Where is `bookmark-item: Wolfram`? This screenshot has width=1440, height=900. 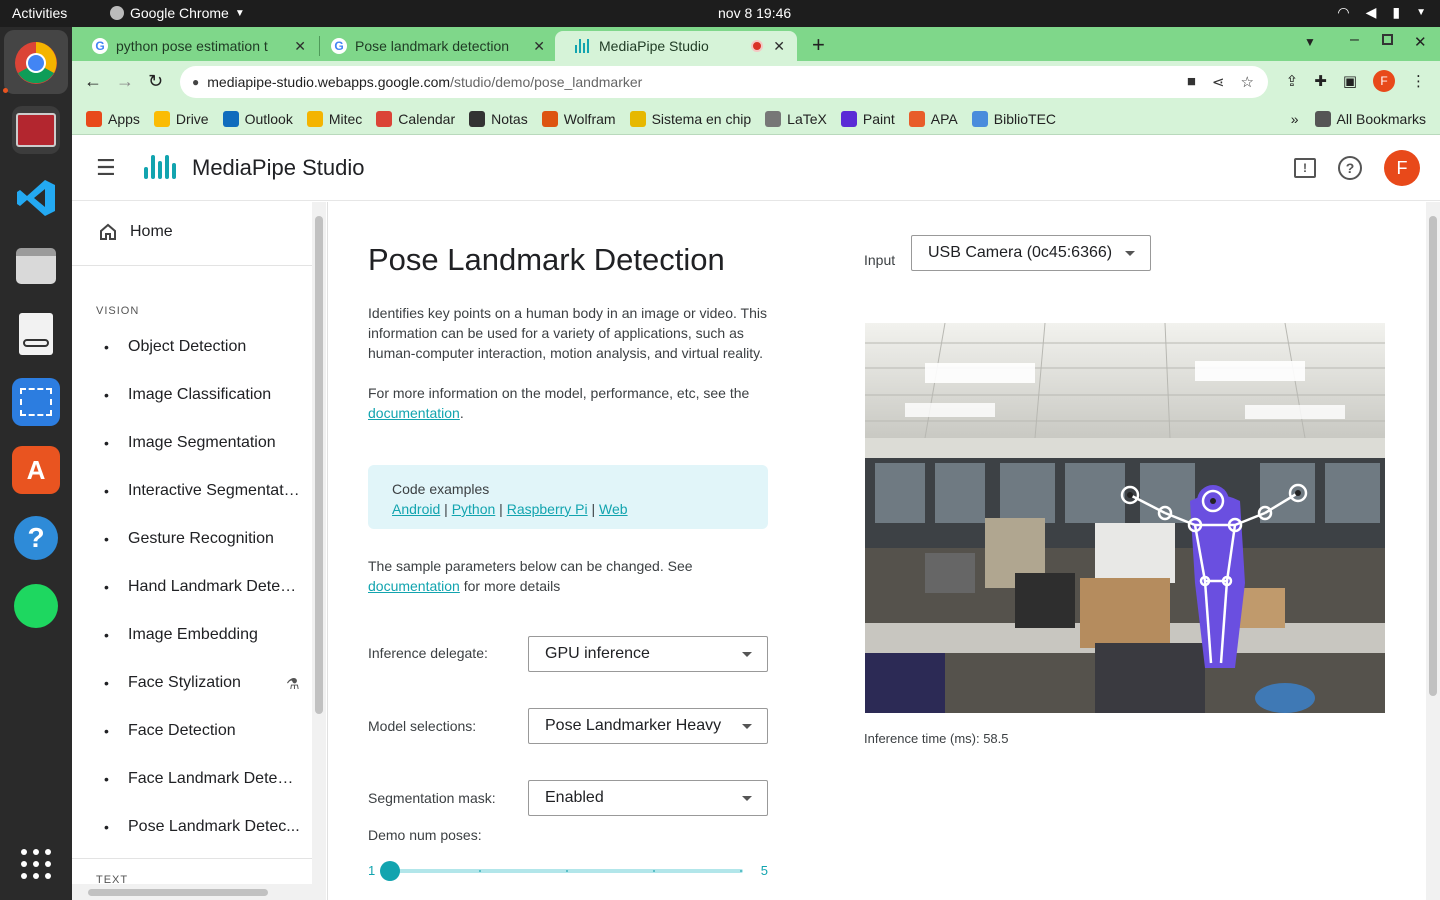
bookmark-item: Wolfram is located at coordinates (578, 118).